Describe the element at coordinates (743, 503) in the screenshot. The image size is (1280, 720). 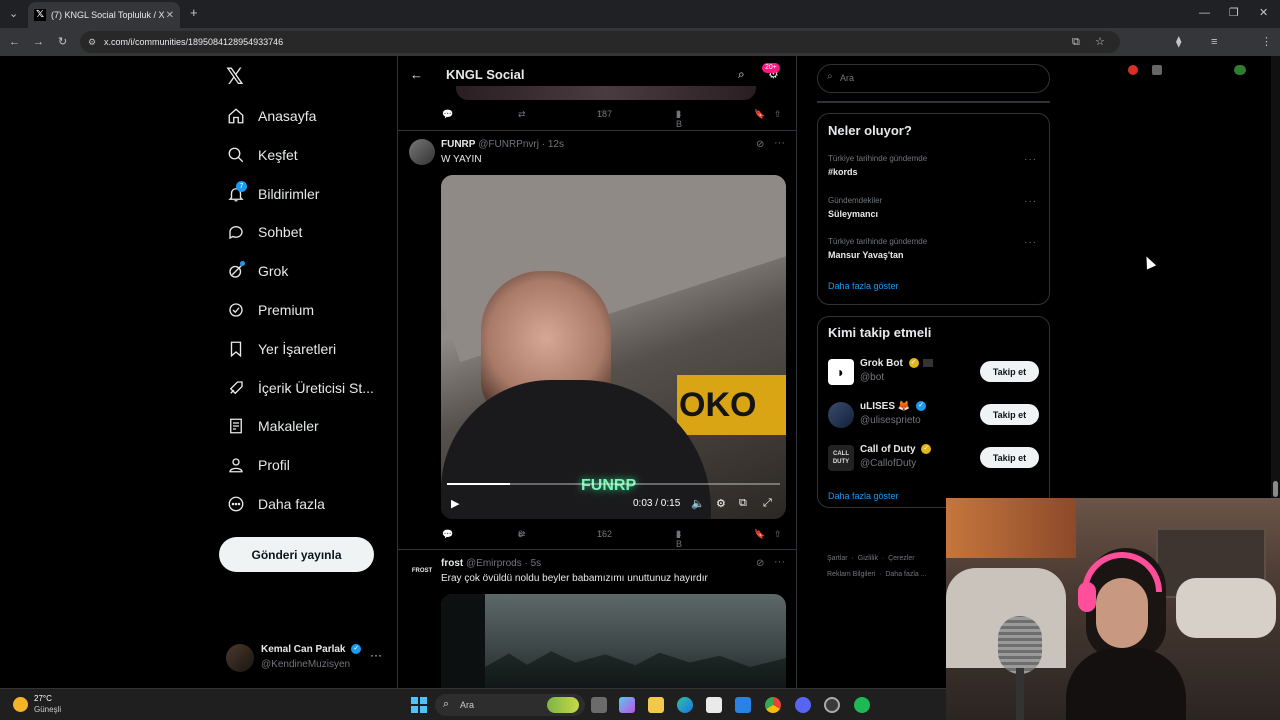
I see `pip-icon: ⧉` at that location.